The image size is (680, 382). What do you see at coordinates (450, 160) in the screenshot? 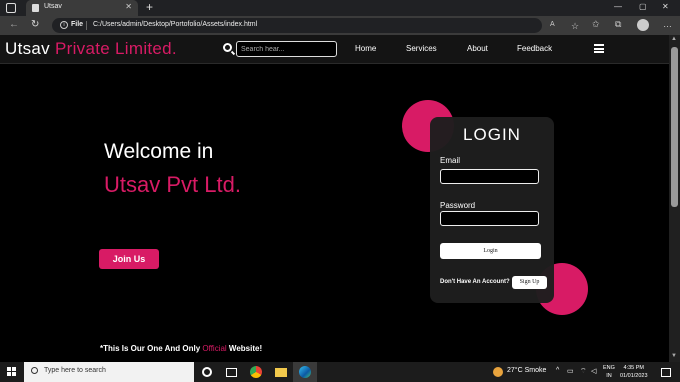
I see `email-label: Email` at bounding box center [450, 160].